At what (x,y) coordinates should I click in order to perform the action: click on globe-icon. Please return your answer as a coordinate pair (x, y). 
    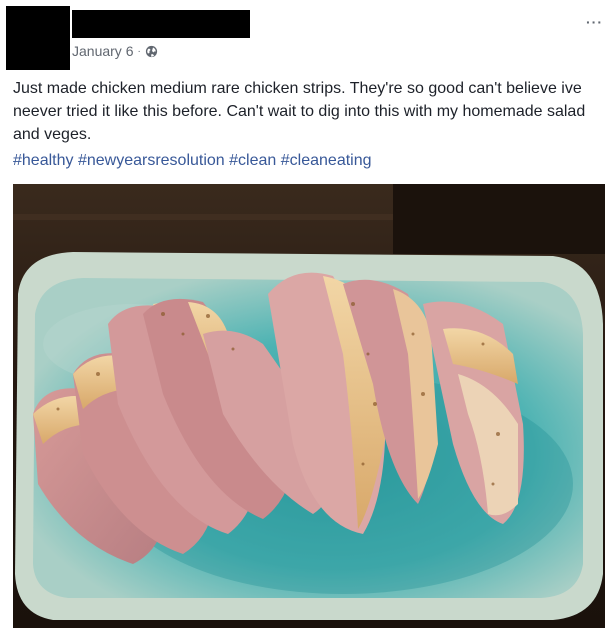
    Looking at the image, I should click on (151, 51).